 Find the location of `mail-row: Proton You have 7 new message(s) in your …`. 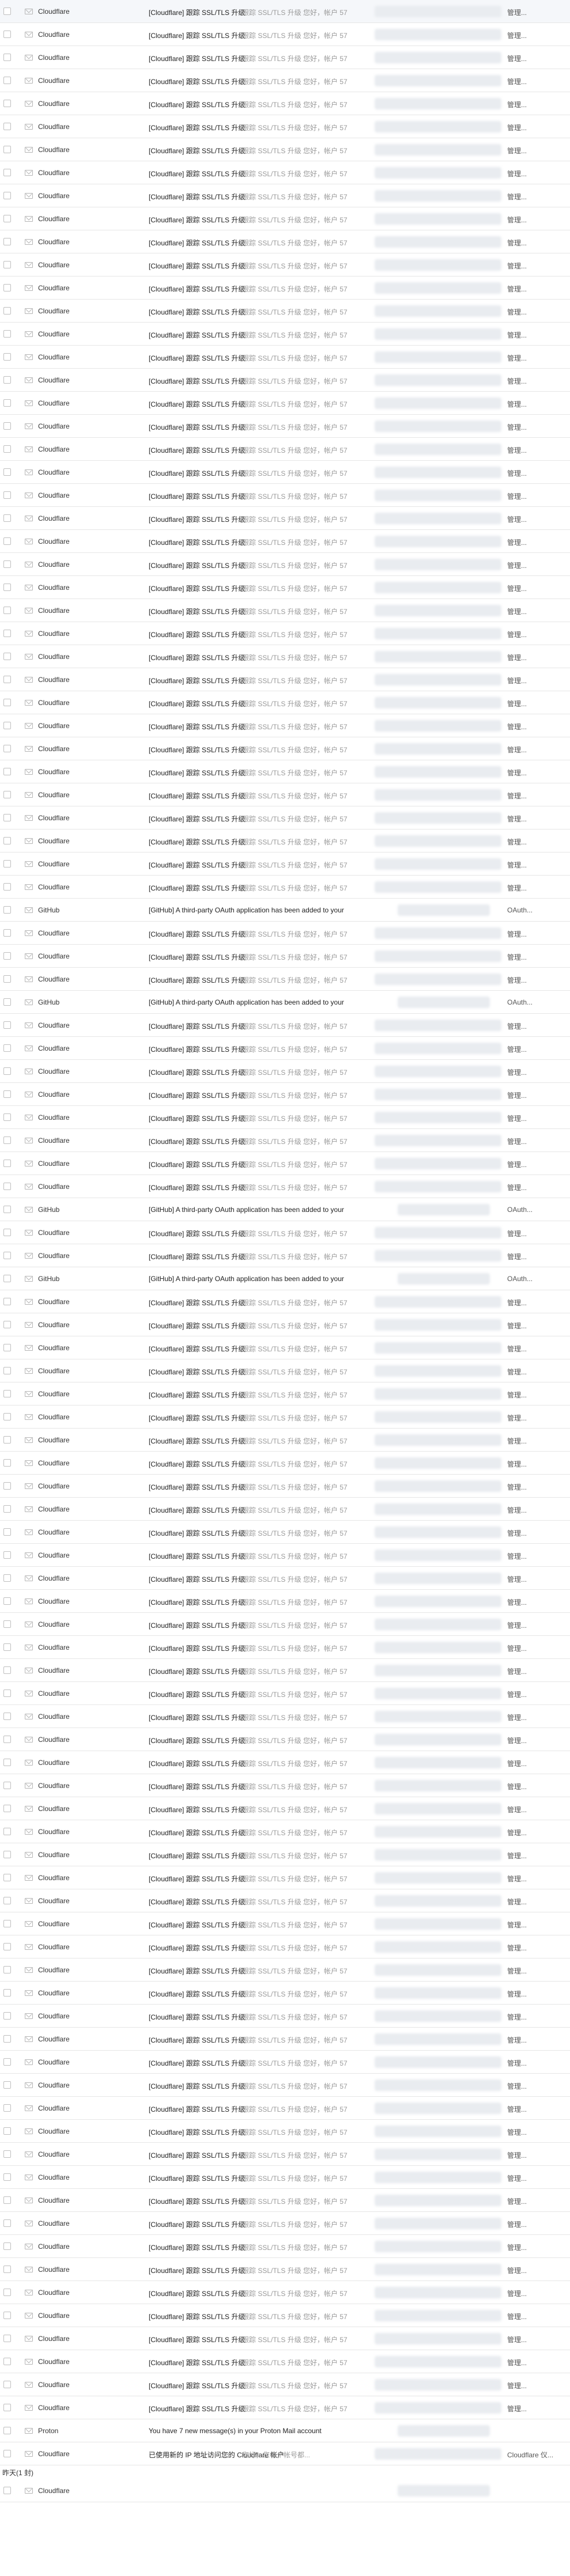

mail-row: Proton You have 7 new message(s) in your … is located at coordinates (285, 2430).